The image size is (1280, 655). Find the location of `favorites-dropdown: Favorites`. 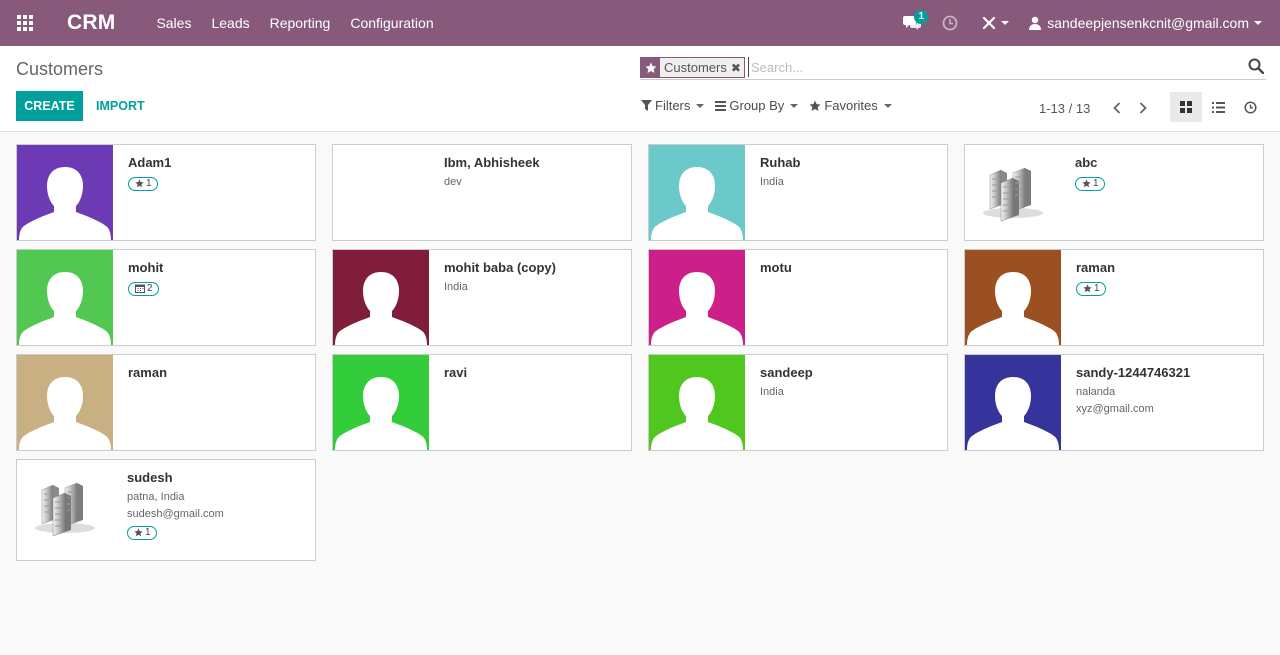

favorites-dropdown: Favorites is located at coordinates (850, 105).